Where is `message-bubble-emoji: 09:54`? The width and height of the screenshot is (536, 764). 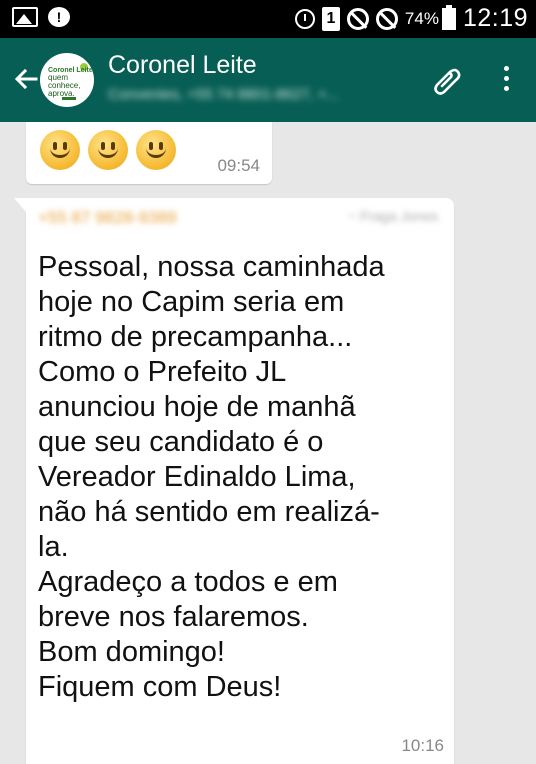 message-bubble-emoji: 09:54 is located at coordinates (149, 153).